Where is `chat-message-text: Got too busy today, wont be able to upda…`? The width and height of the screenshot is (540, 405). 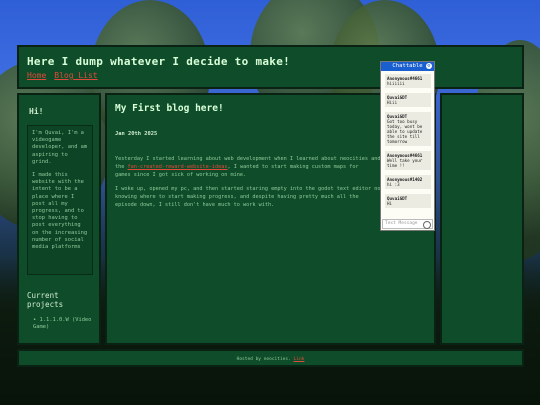
chat-message-text: Got too busy today, wont be able to upda… is located at coordinates (405, 131).